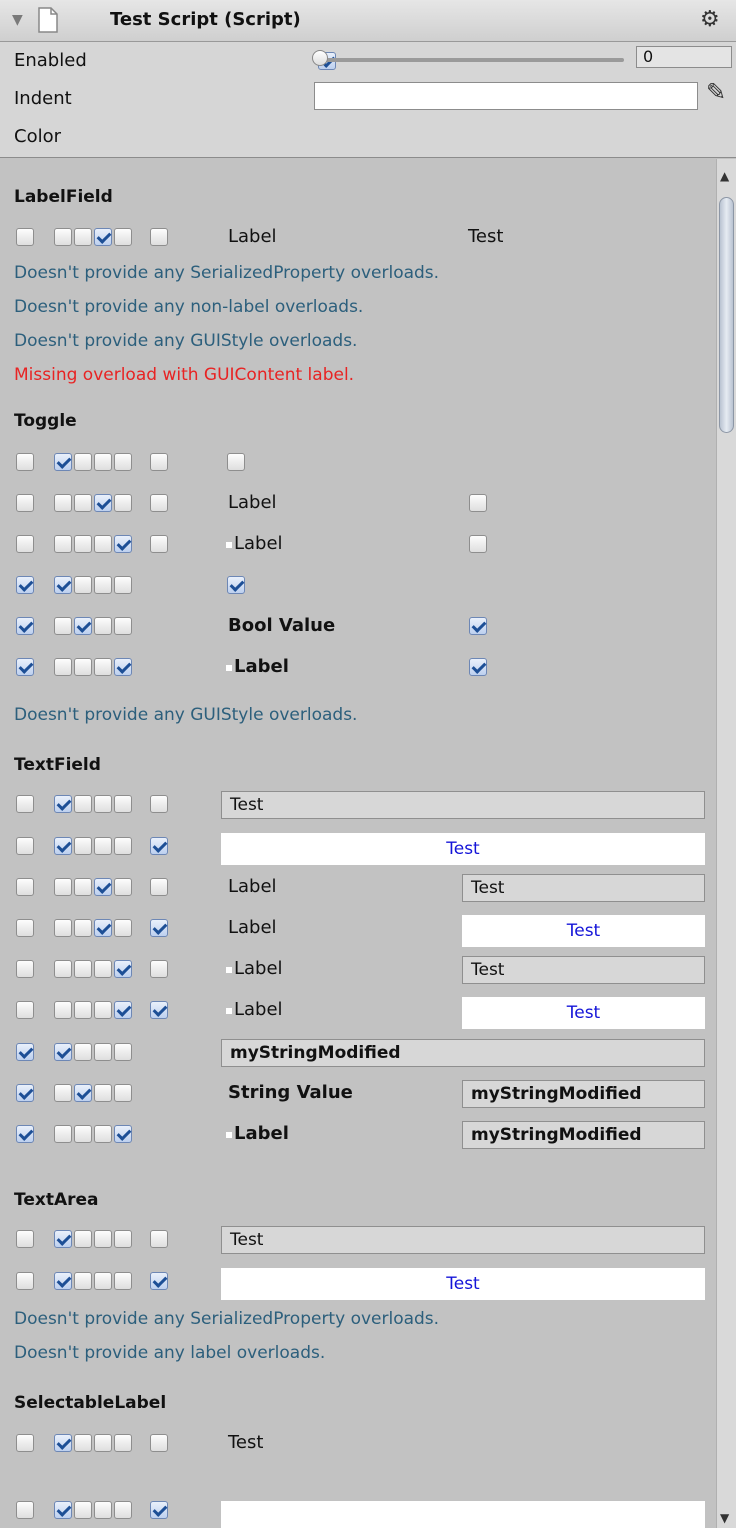 The image size is (736, 1528). I want to click on scroll-up-icon: ▲, so click(724, 176).